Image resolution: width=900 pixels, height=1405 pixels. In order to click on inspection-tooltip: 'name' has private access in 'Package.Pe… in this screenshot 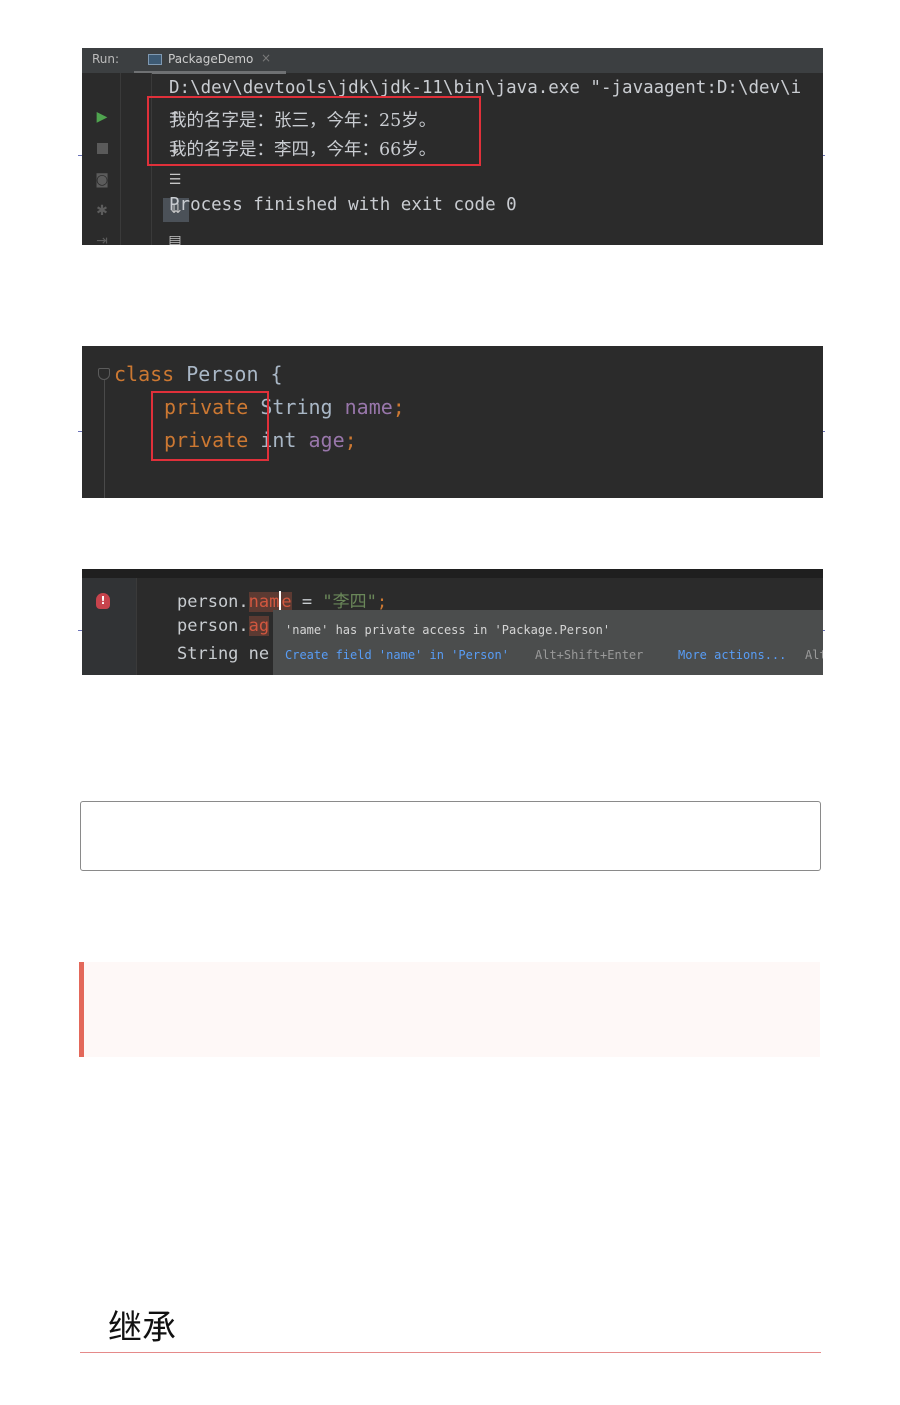, I will do `click(548, 642)`.